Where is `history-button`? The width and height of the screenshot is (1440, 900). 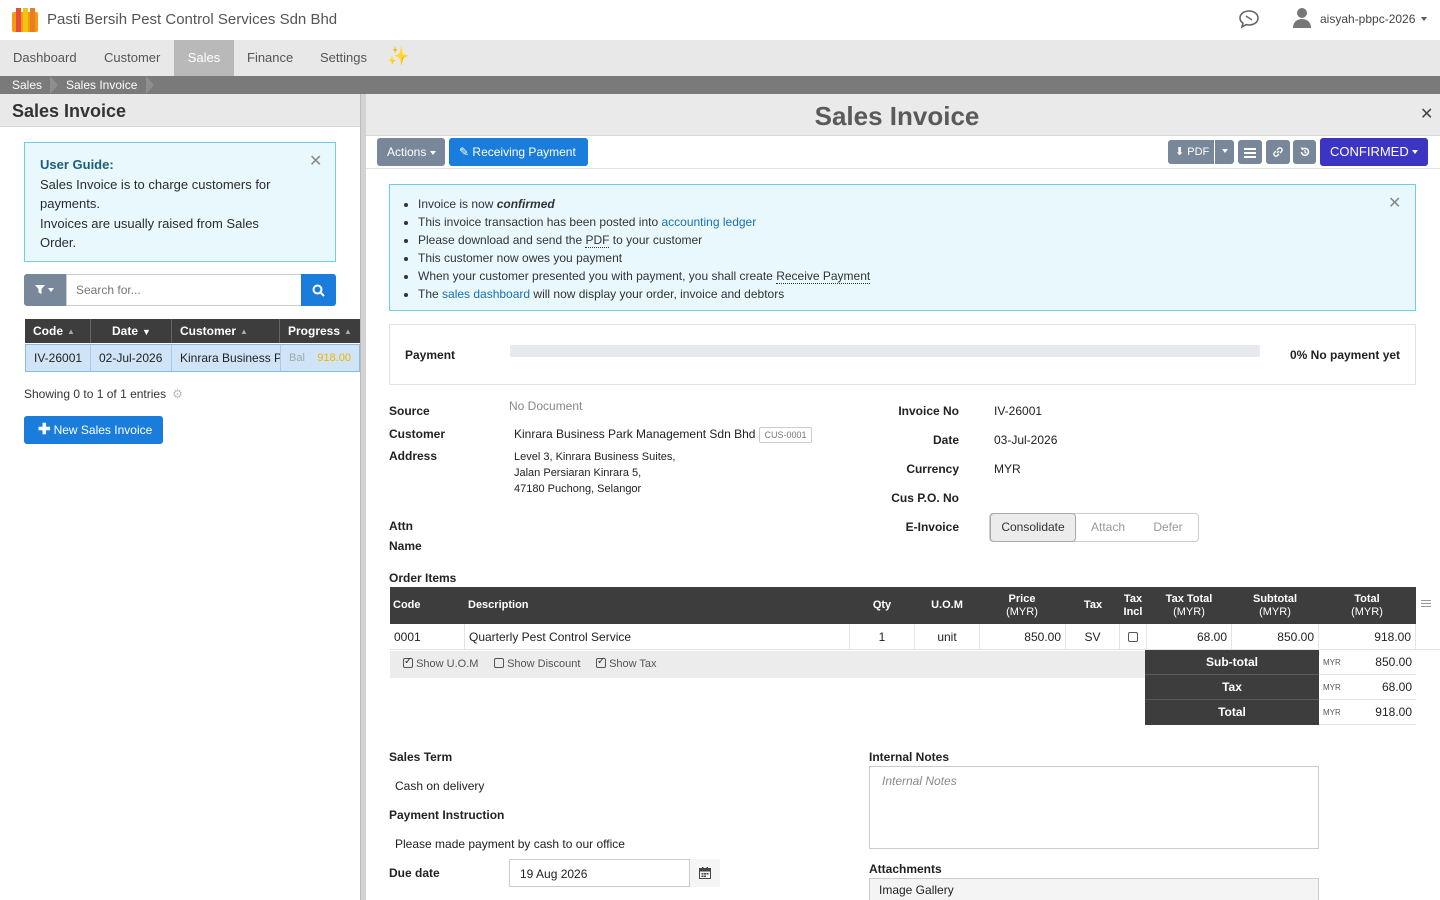
history-button is located at coordinates (1304, 152).